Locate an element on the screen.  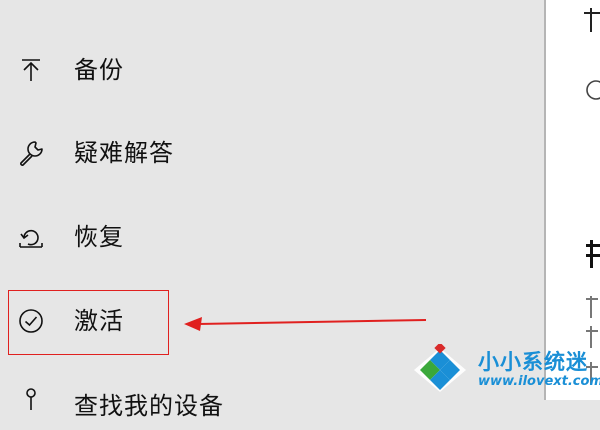
sidebar-item-label: 疑难解答 is located at coordinates (124, 153).